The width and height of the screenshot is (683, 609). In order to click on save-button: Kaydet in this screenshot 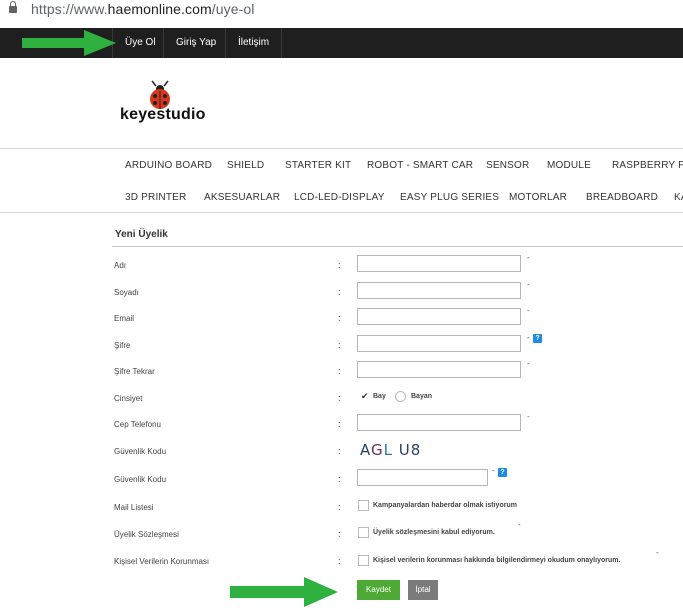, I will do `click(378, 590)`.